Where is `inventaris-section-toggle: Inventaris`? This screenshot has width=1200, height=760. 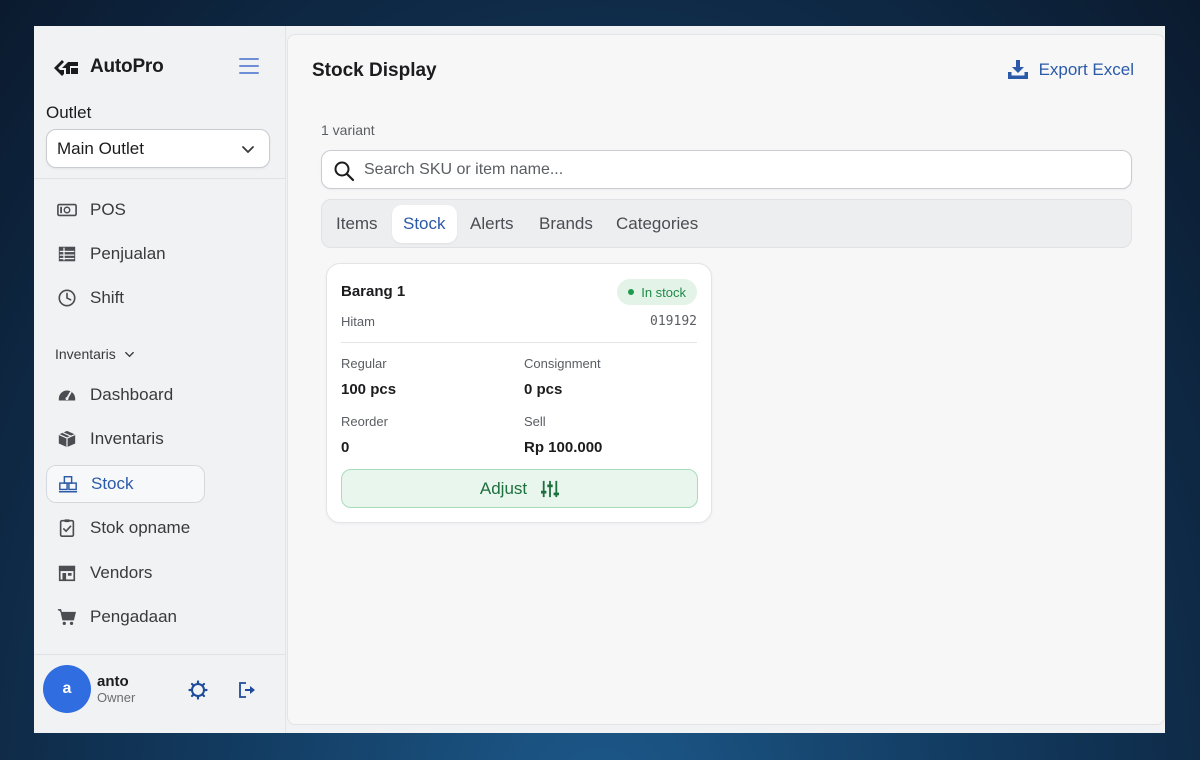 inventaris-section-toggle: Inventaris is located at coordinates (95, 354).